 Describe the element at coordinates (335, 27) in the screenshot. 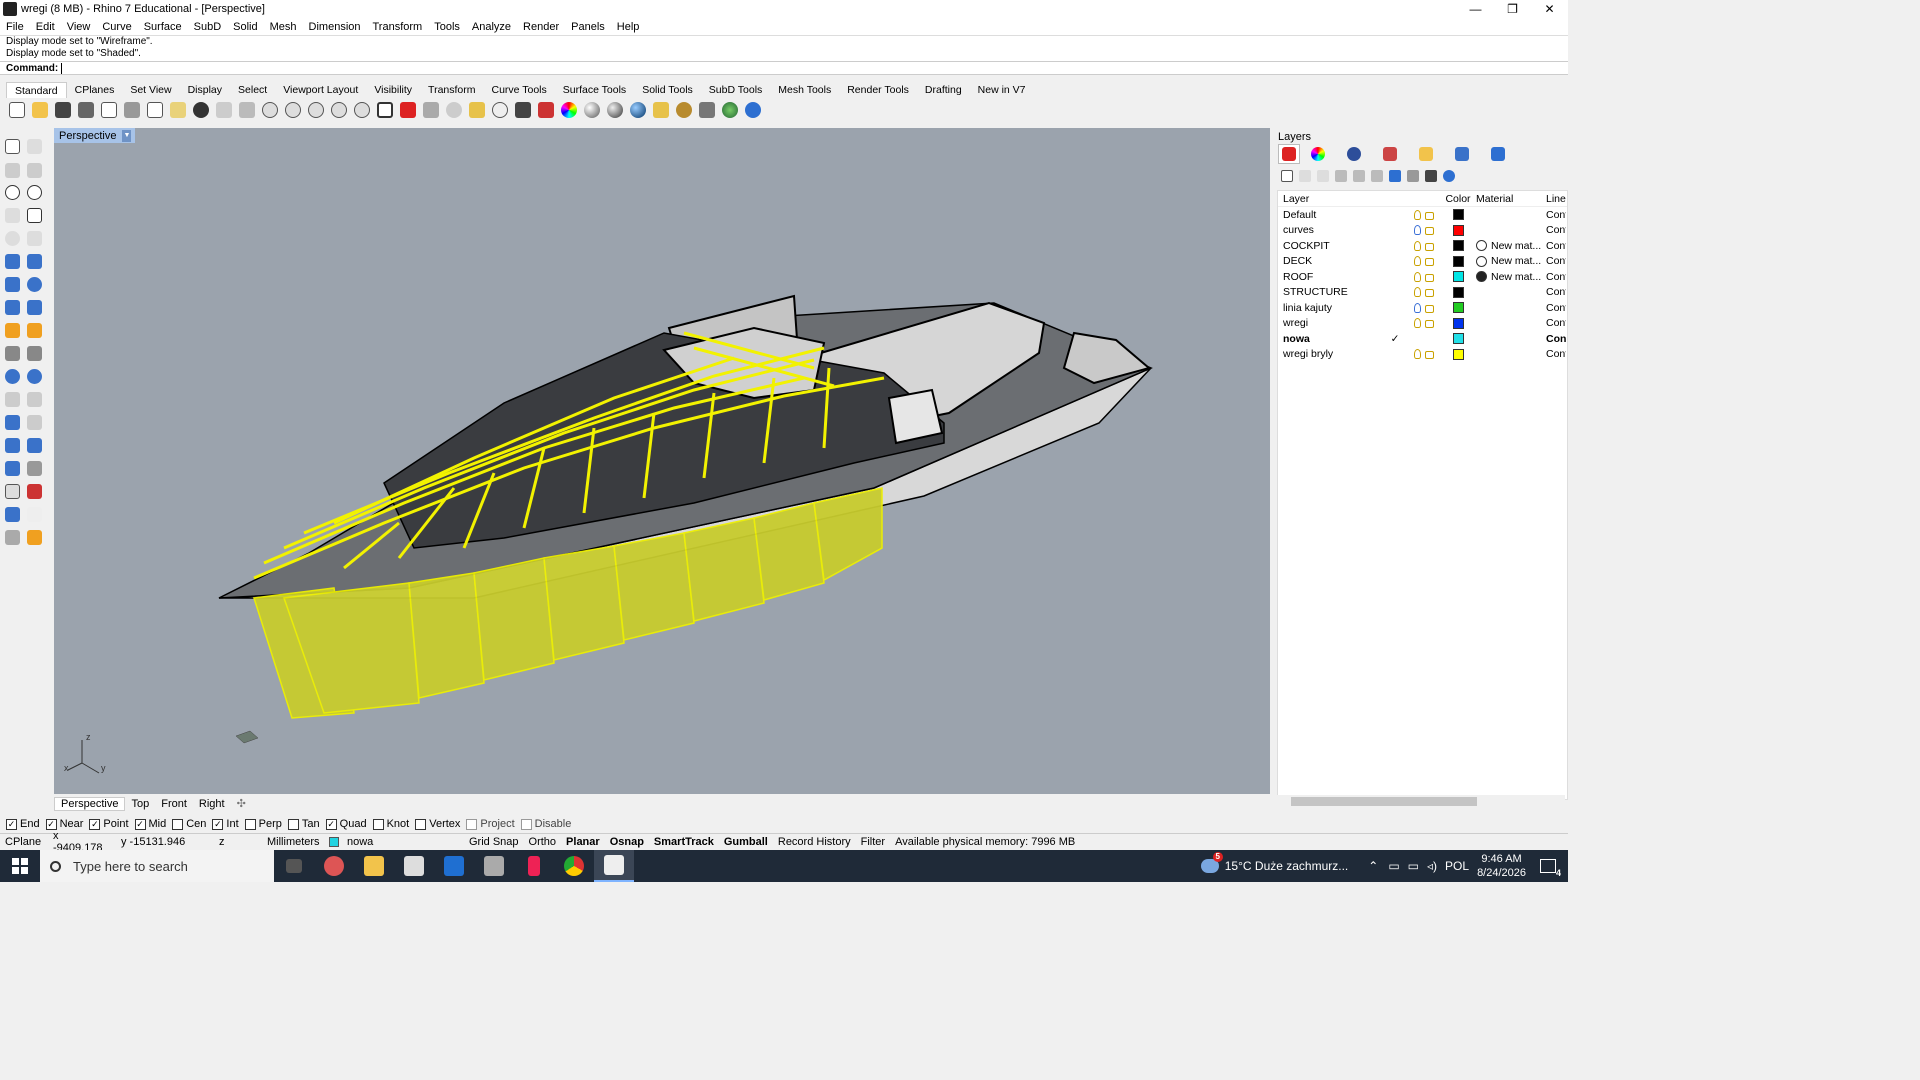

I see `menu-dimension: Dimension` at that location.